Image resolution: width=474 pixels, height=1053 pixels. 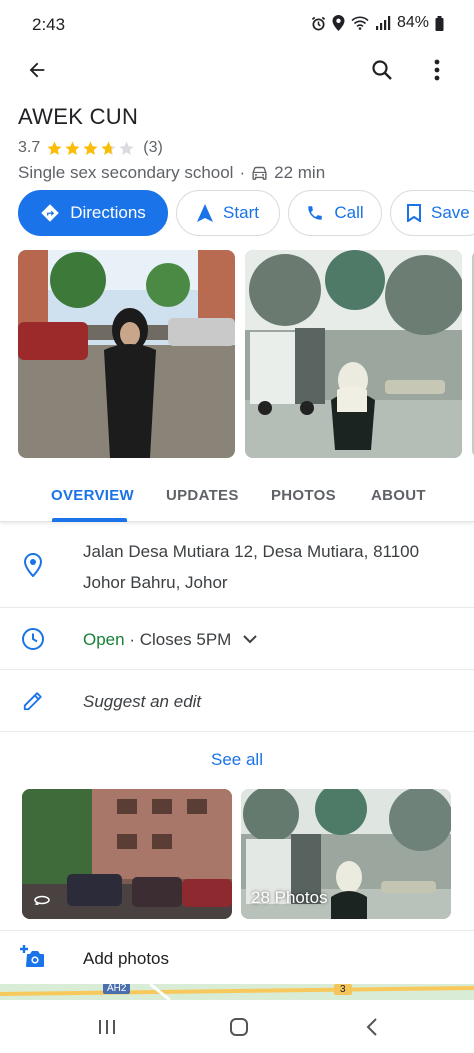 I want to click on save-button: Save, so click(x=432, y=213).